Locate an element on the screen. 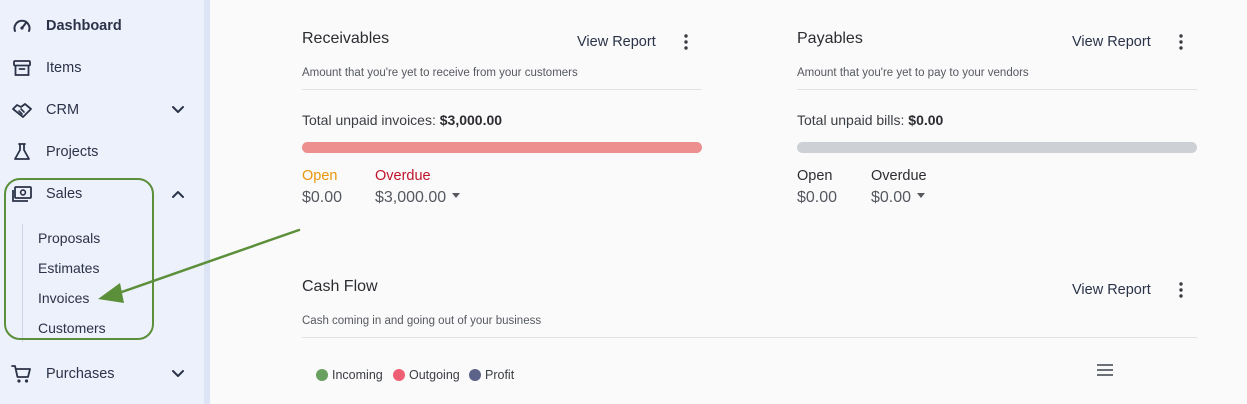 Image resolution: width=1247 pixels, height=404 pixels. sidebar-item-label: Items is located at coordinates (64, 68).